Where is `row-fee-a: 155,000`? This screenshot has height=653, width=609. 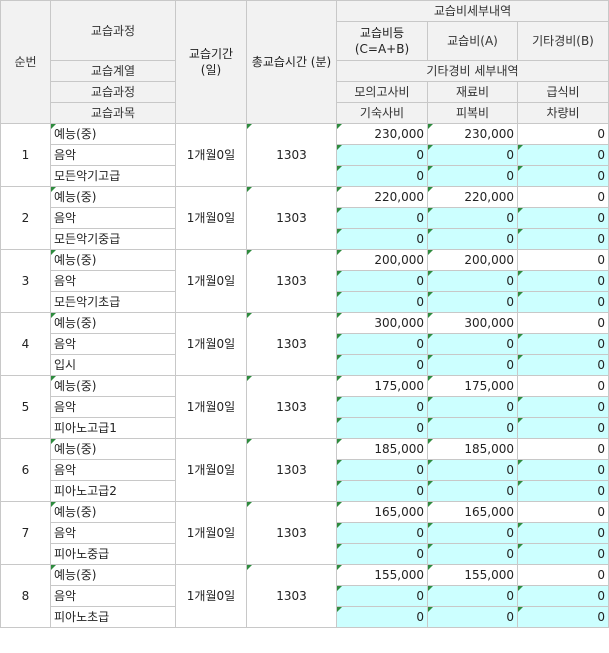
row-fee-a: 155,000 is located at coordinates (472, 575).